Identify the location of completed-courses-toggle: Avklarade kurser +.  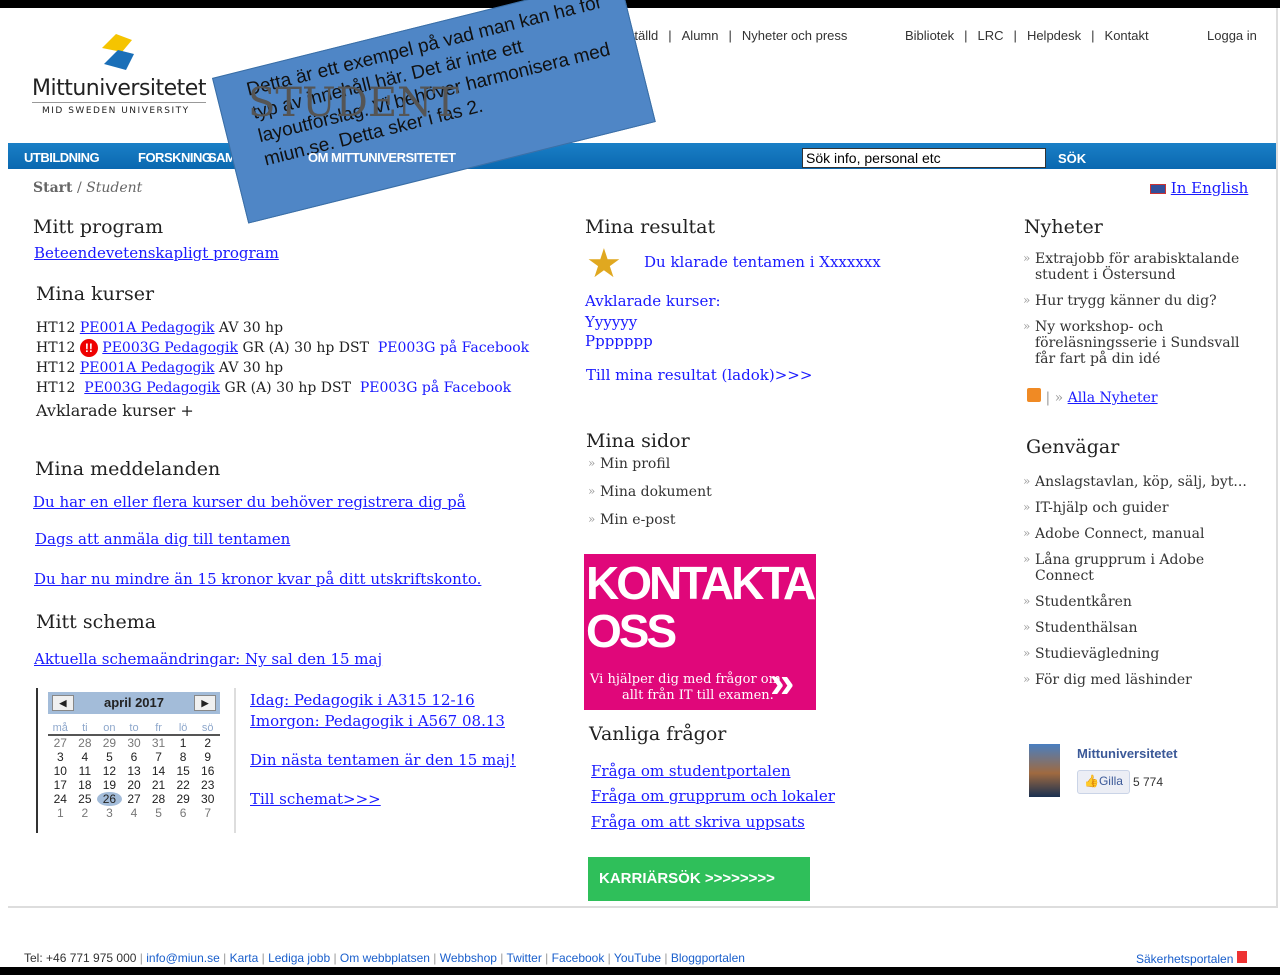
(115, 410).